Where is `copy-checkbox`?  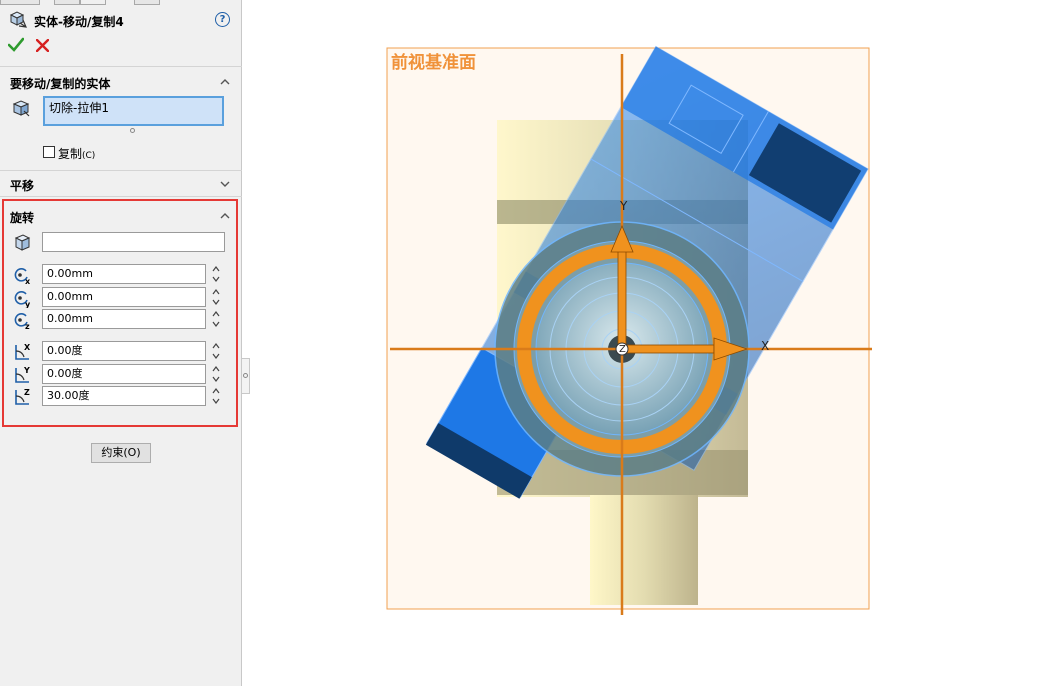
copy-checkbox is located at coordinates (49, 152).